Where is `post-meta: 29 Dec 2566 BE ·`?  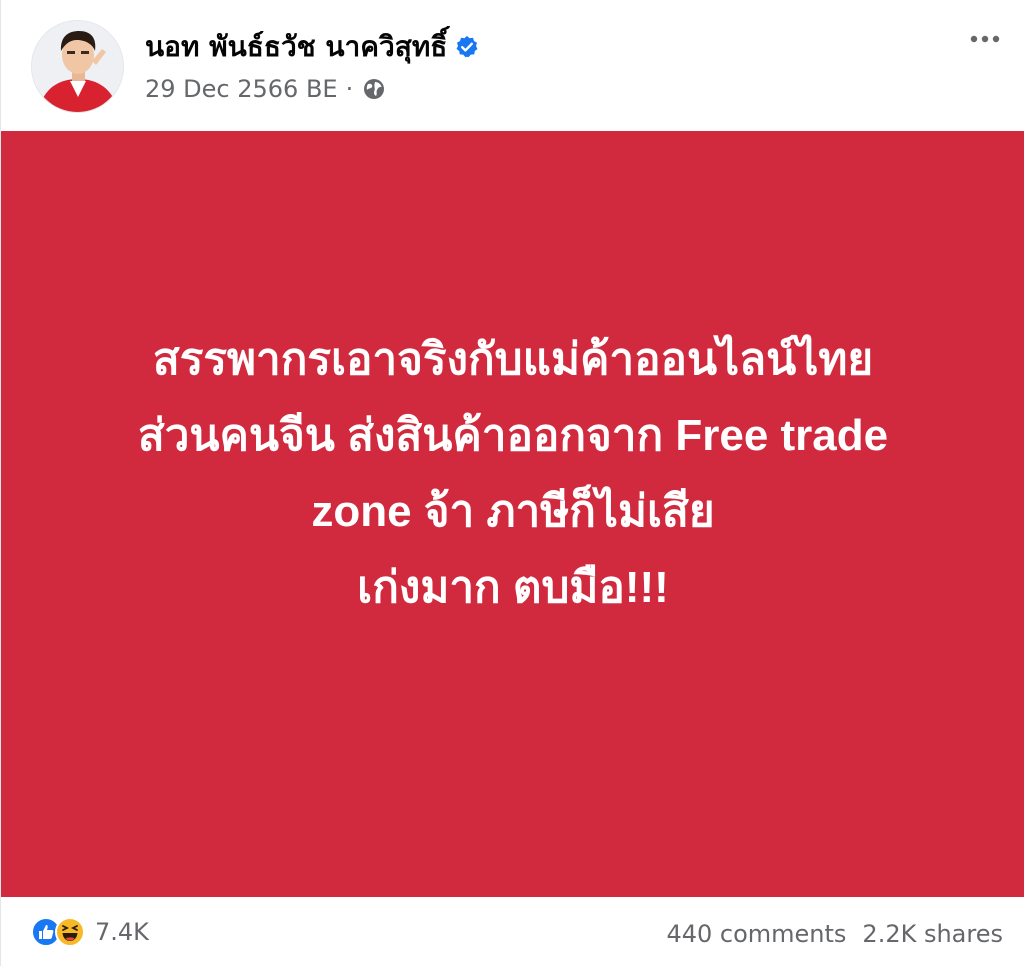 post-meta: 29 Dec 2566 BE · is located at coordinates (266, 89).